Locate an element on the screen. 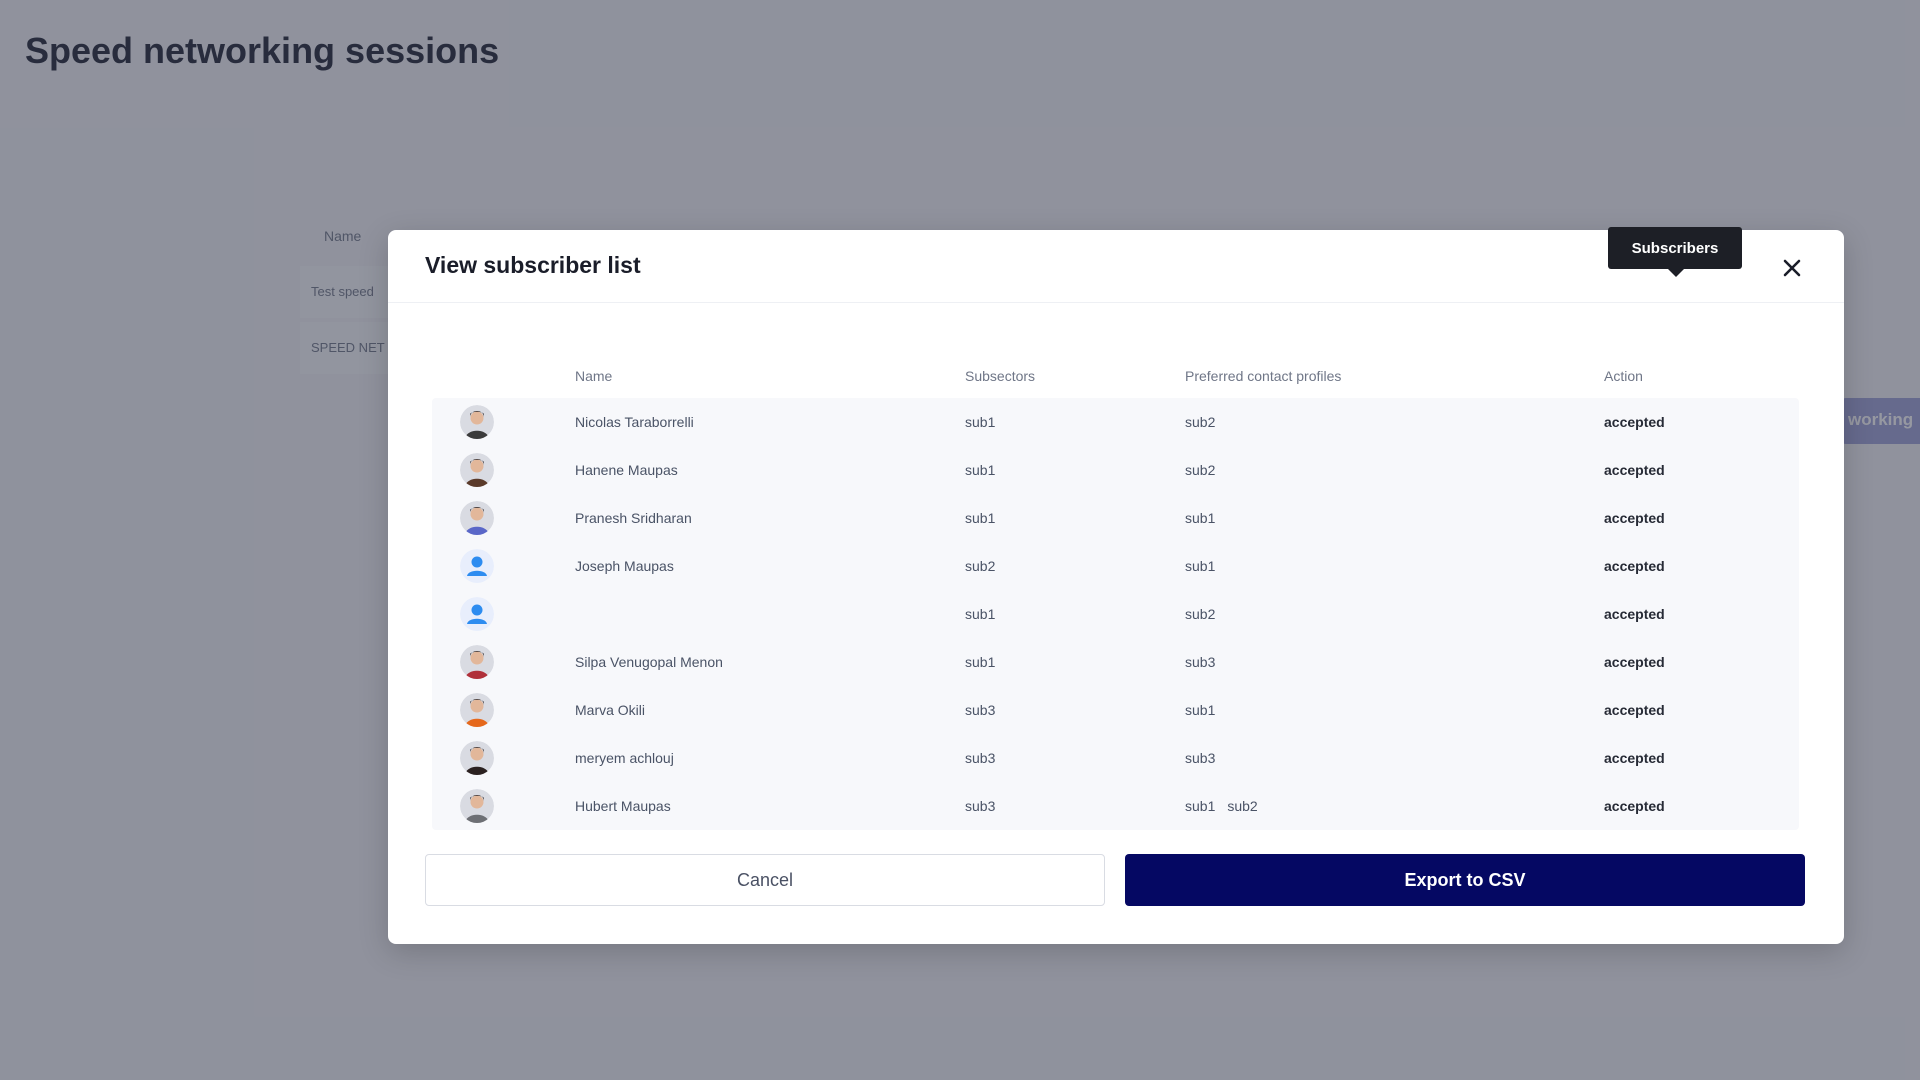 The height and width of the screenshot is (1080, 1920). subscribers-tooltip: Subscribers is located at coordinates (1675, 252).